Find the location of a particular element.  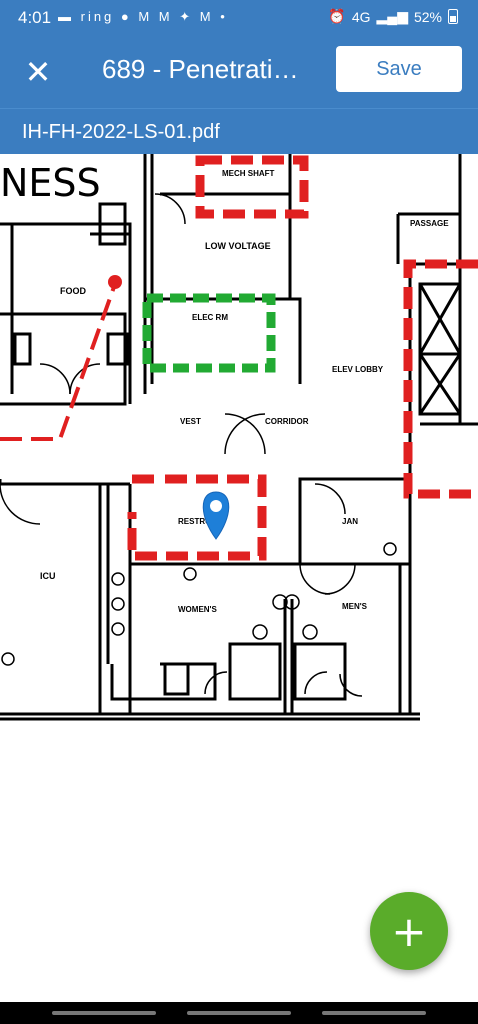

clock: 4:01 is located at coordinates (35, 17).